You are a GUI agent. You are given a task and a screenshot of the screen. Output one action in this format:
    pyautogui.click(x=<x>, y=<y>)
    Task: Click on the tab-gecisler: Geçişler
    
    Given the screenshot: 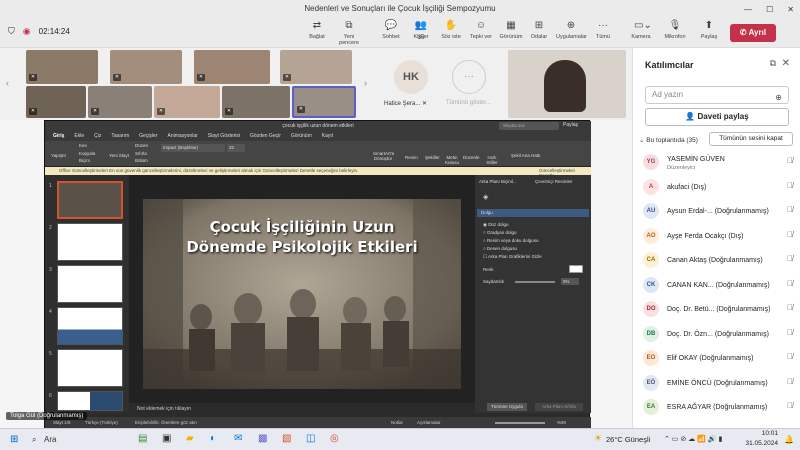 What is the action you would take?
    pyautogui.click(x=148, y=136)
    